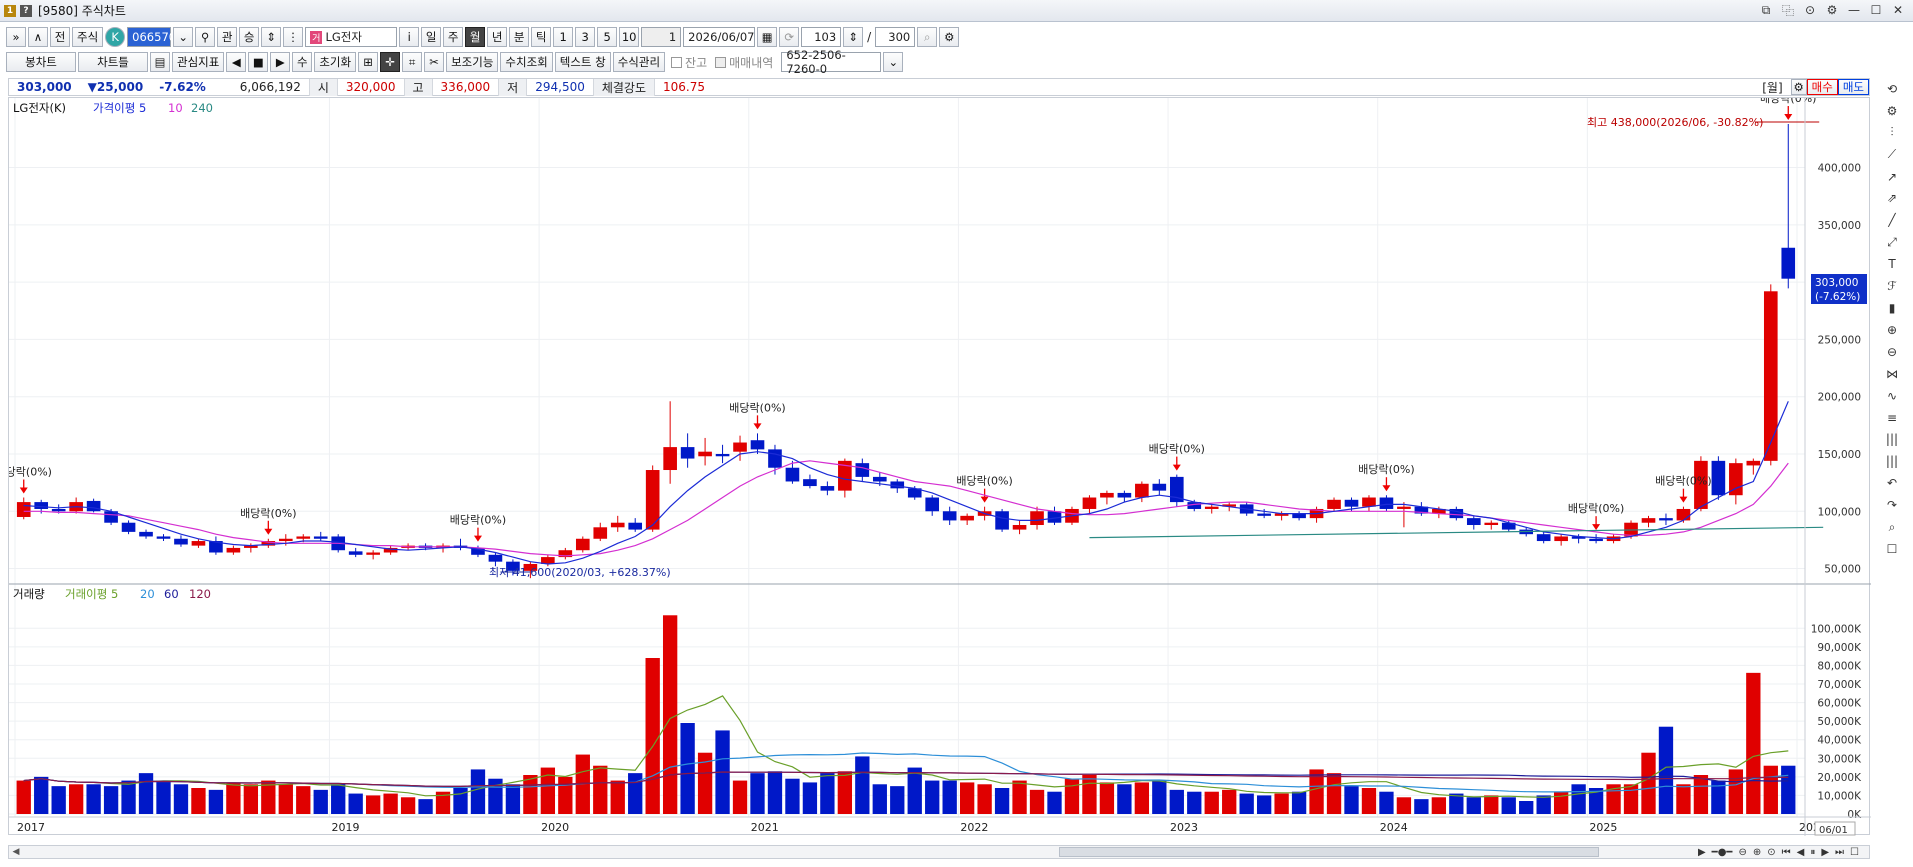  Describe the element at coordinates (1757, 852) in the screenshot. I see `zoom-plus-icon: ⊕` at that location.